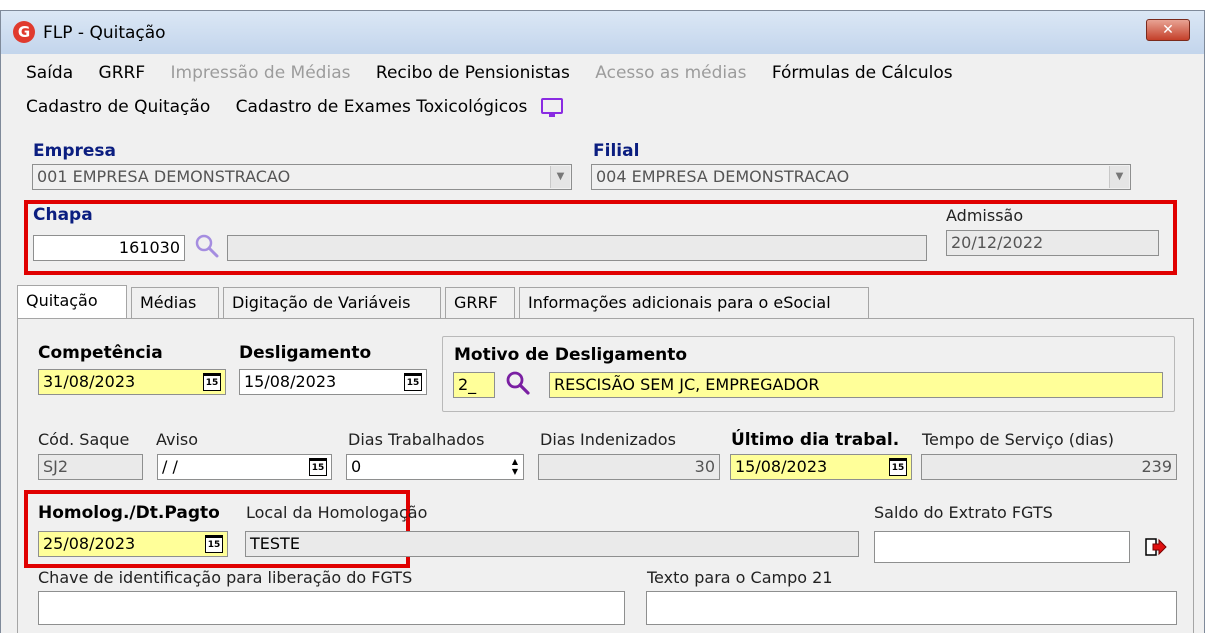 The width and height of the screenshot is (1221, 633). I want to click on competencia-value: 31/08/2023, so click(89, 381).